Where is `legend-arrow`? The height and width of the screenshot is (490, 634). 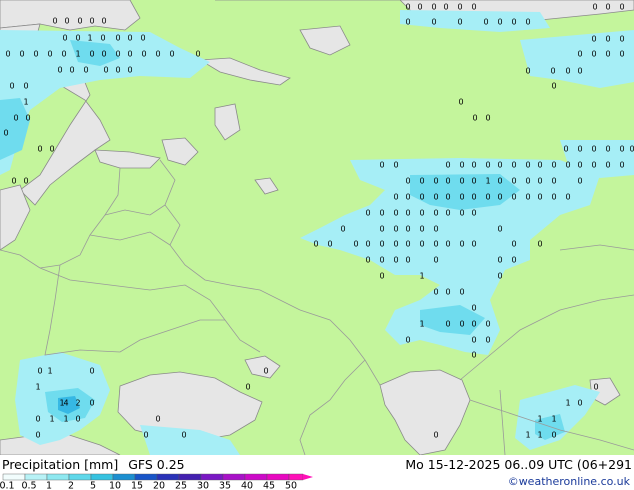
legend-arrow is located at coordinates (308, 477).